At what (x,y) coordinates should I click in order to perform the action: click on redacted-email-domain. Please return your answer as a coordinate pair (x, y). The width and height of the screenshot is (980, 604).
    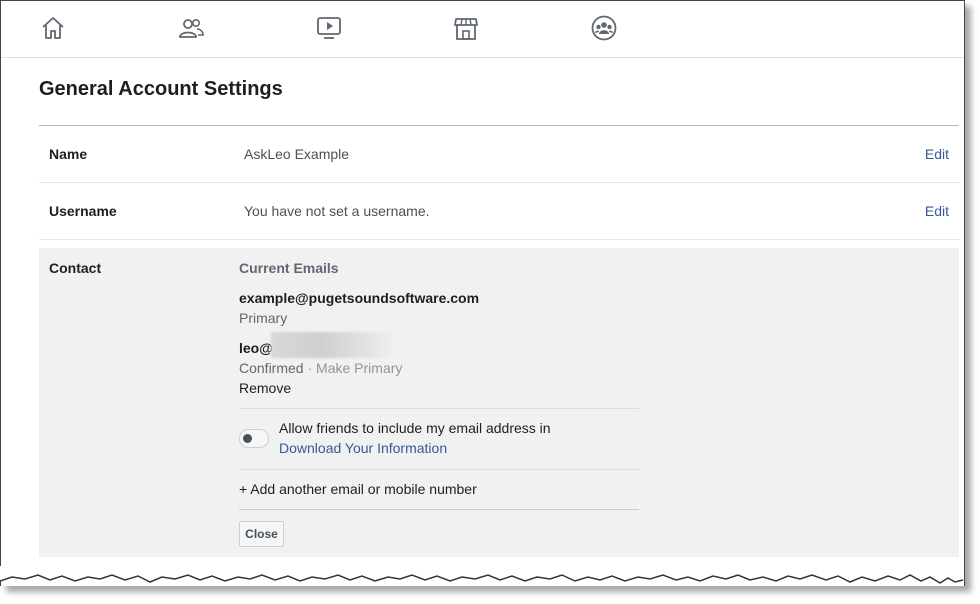
    Looking at the image, I should click on (333, 345).